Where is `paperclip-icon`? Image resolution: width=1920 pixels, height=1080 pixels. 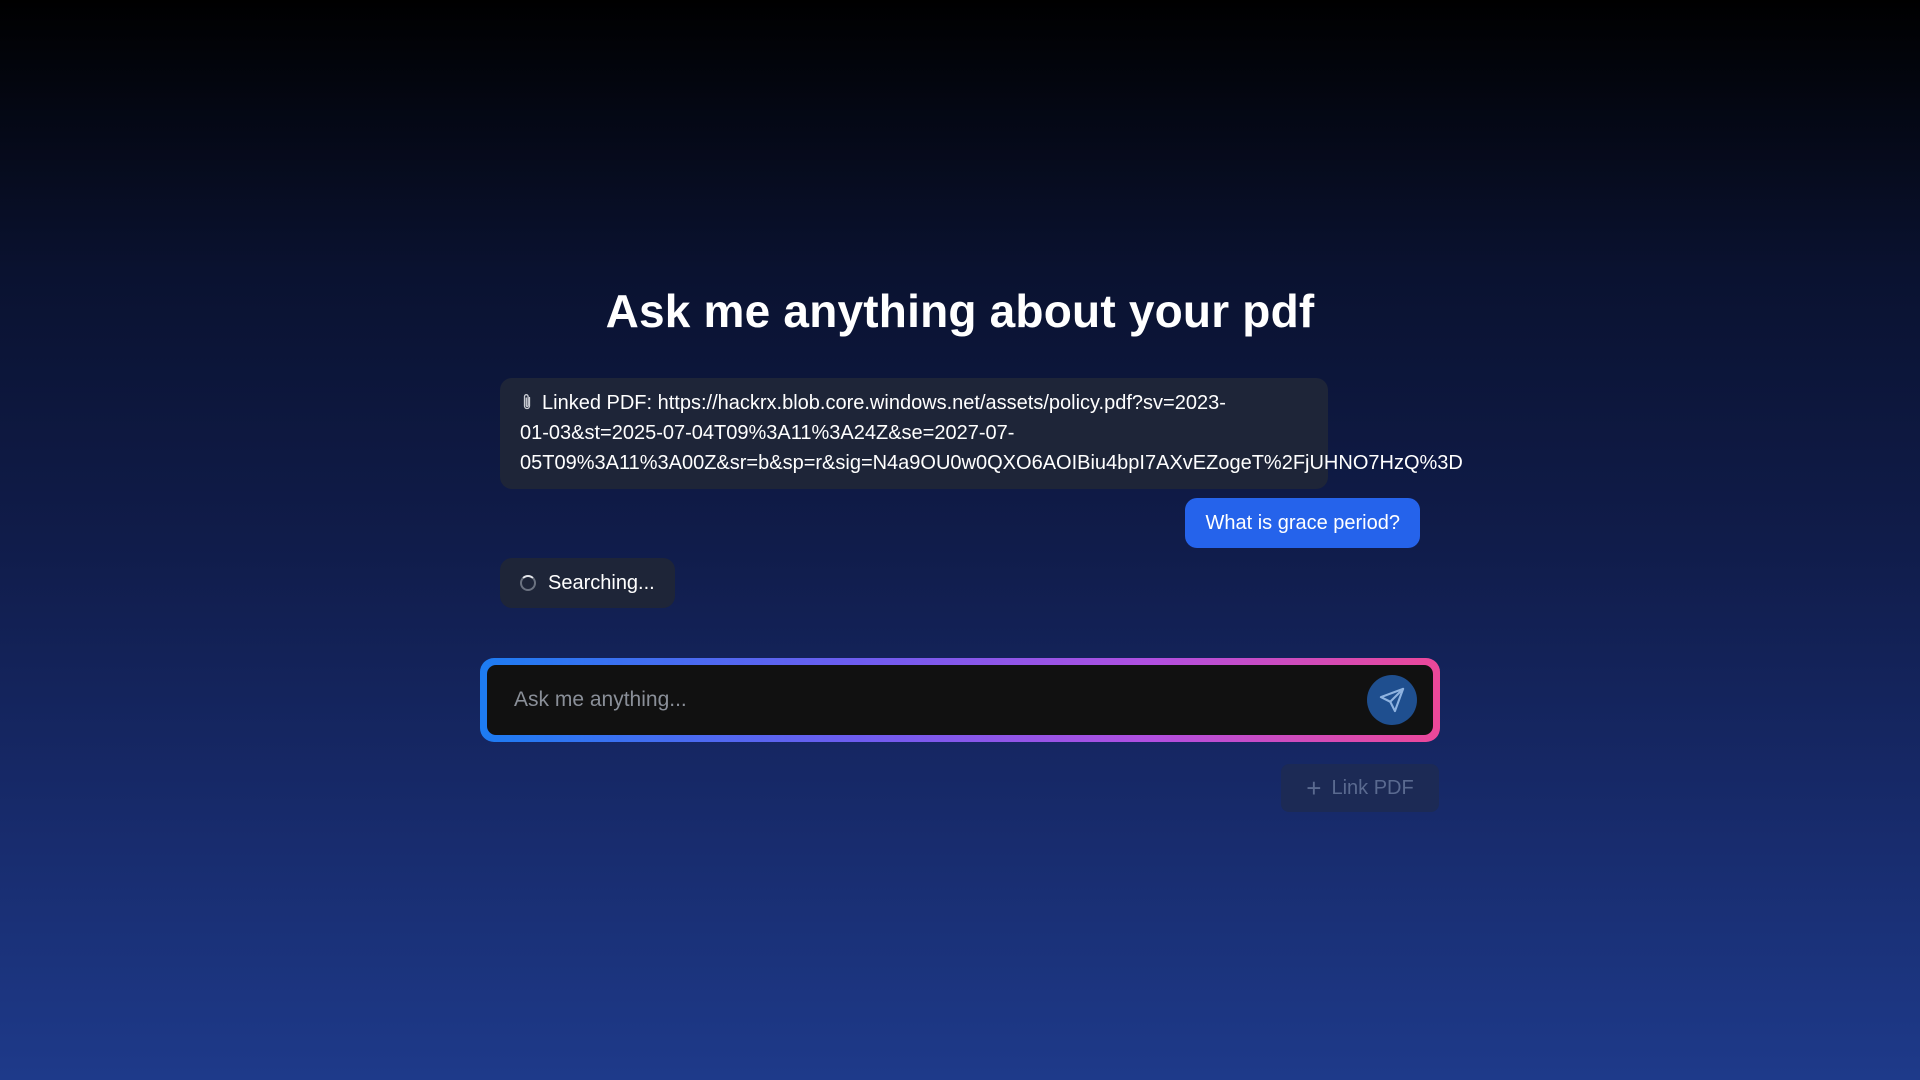
paperclip-icon is located at coordinates (527, 402).